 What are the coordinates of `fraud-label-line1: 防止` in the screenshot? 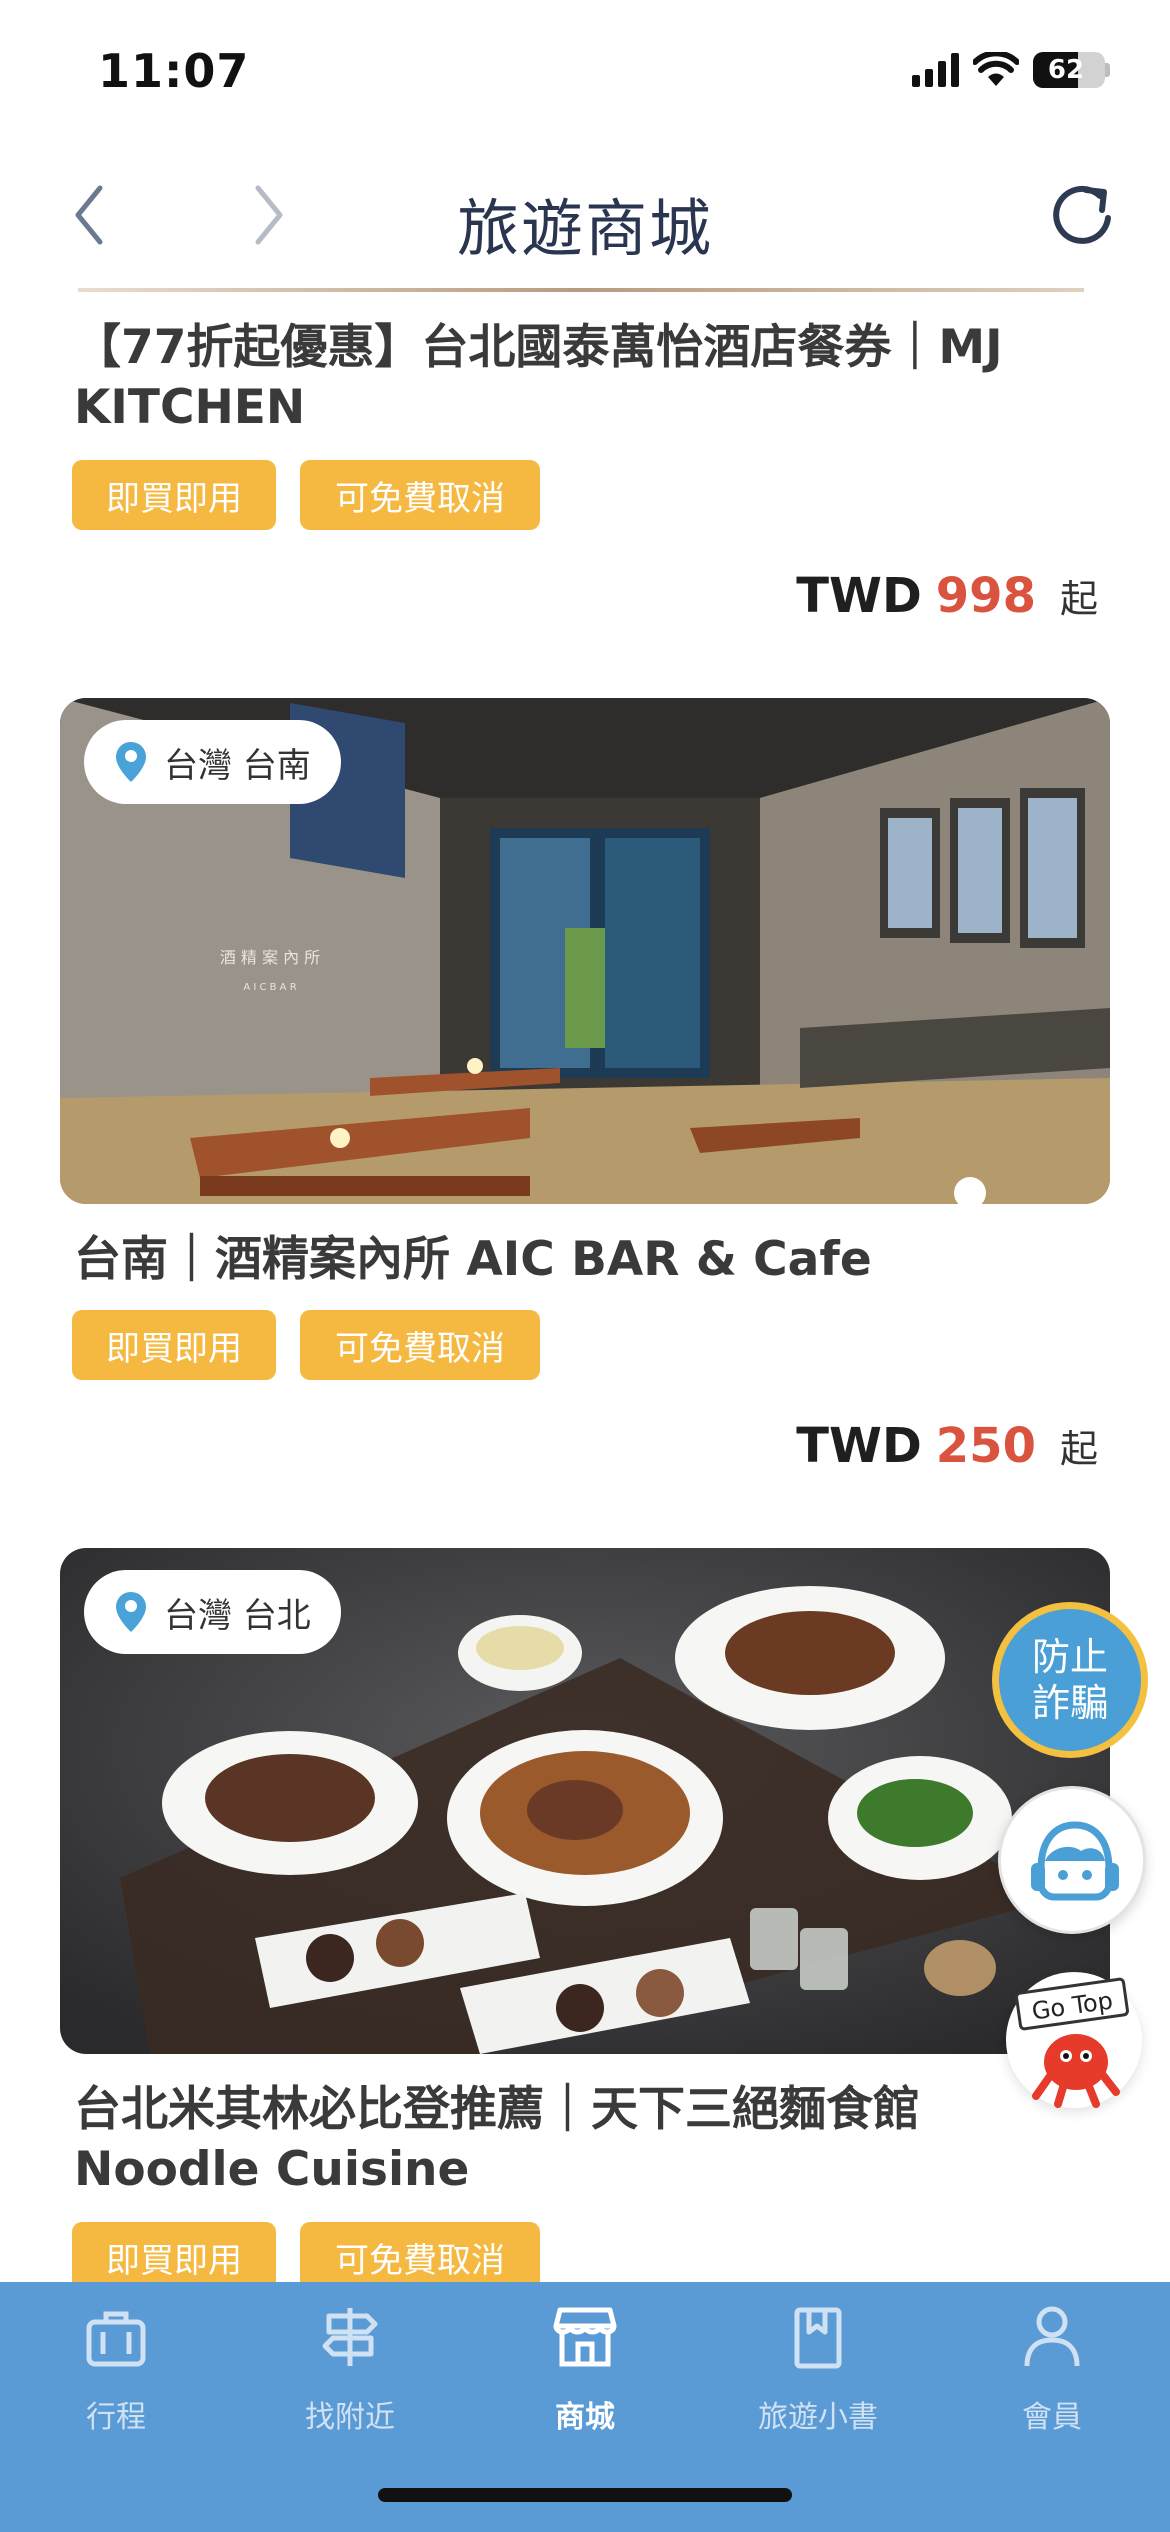 It's located at (1069, 1657).